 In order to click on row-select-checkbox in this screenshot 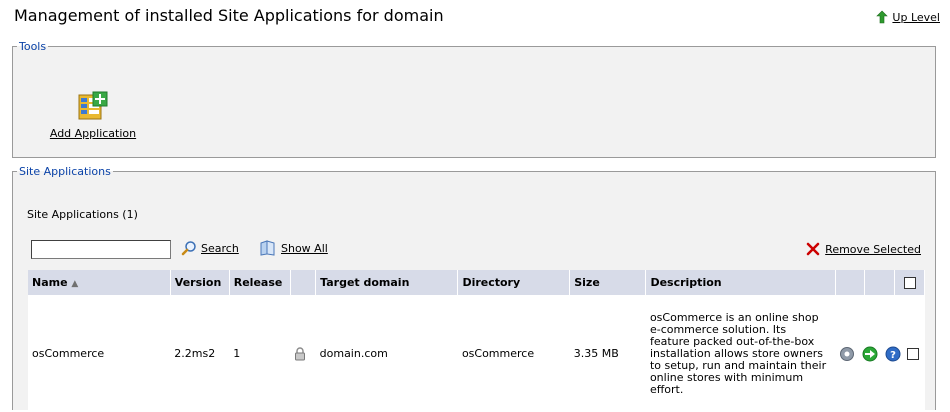, I will do `click(913, 353)`.